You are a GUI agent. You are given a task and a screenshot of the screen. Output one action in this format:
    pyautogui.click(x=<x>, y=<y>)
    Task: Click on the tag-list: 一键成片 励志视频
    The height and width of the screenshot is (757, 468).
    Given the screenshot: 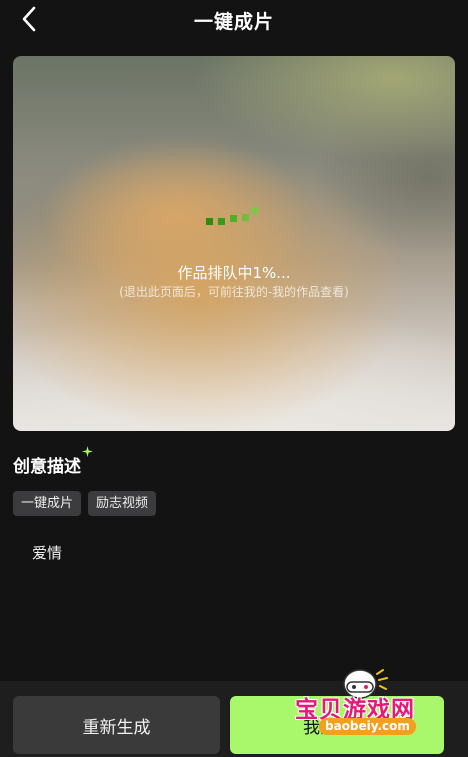 What is the action you would take?
    pyautogui.click(x=85, y=503)
    